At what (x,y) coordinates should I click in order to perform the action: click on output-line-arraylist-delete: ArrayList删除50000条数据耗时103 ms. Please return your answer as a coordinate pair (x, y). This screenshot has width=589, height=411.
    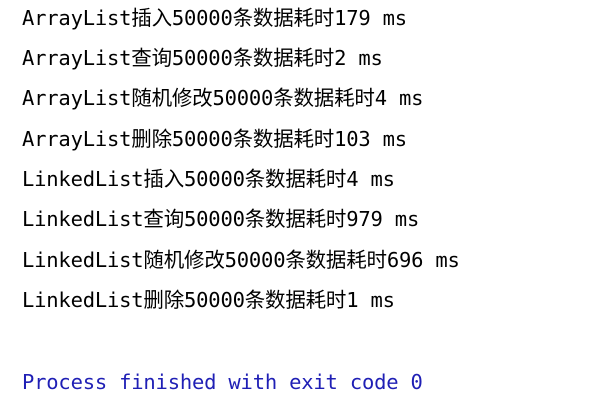
    Looking at the image, I should click on (214, 139).